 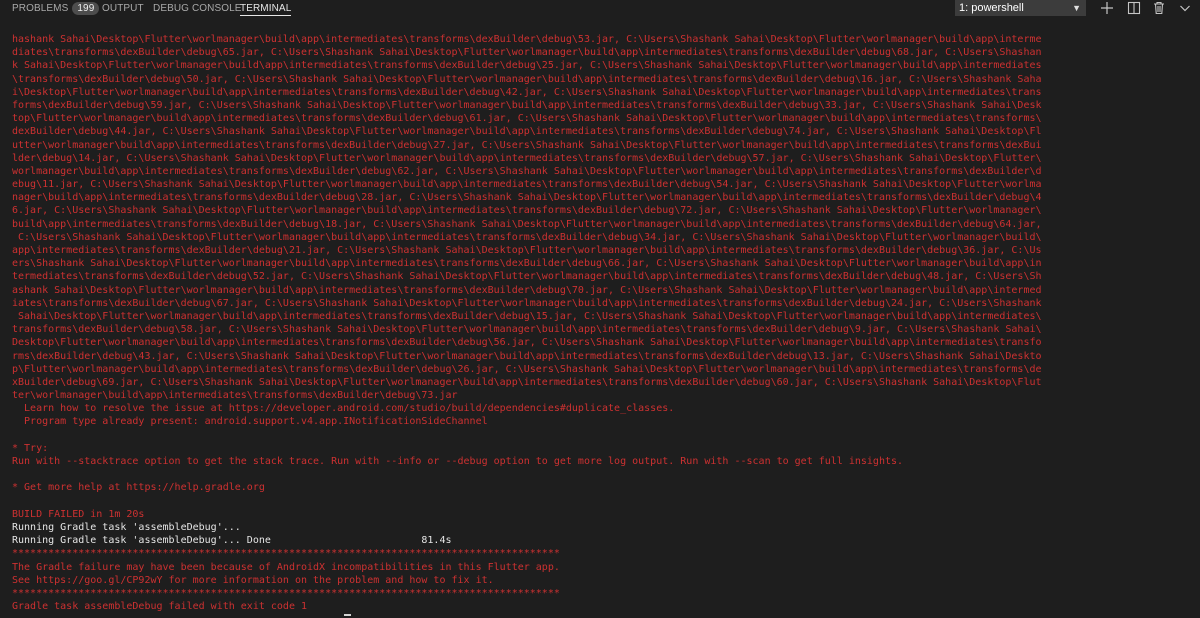 I want to click on tab-debug-console-label: DEBUG CONSOLE, so click(x=197, y=8).